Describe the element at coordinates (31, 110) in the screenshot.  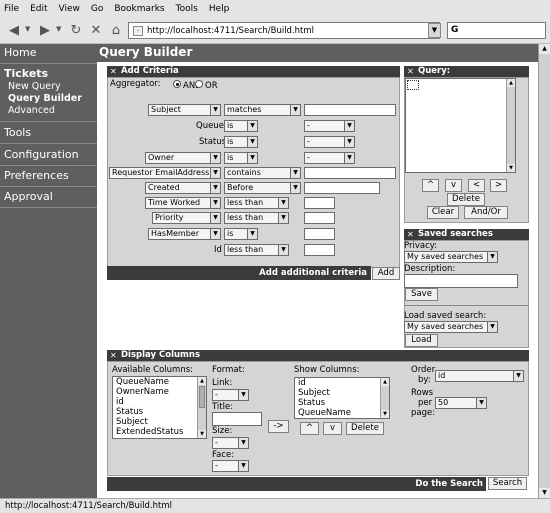
I see `sidebar-item-advanced: Advanced` at that location.